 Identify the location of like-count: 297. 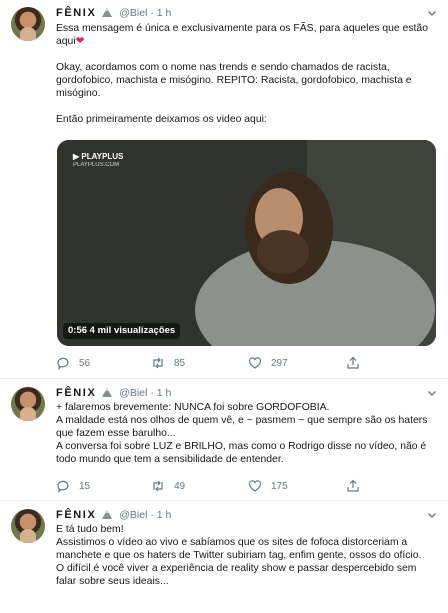
(279, 363).